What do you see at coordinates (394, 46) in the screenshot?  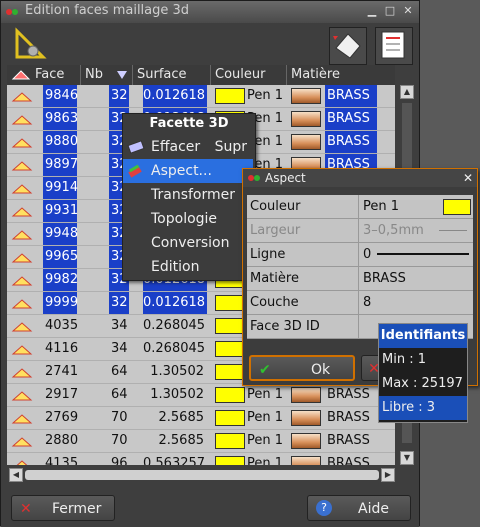 I see `print-icon` at bounding box center [394, 46].